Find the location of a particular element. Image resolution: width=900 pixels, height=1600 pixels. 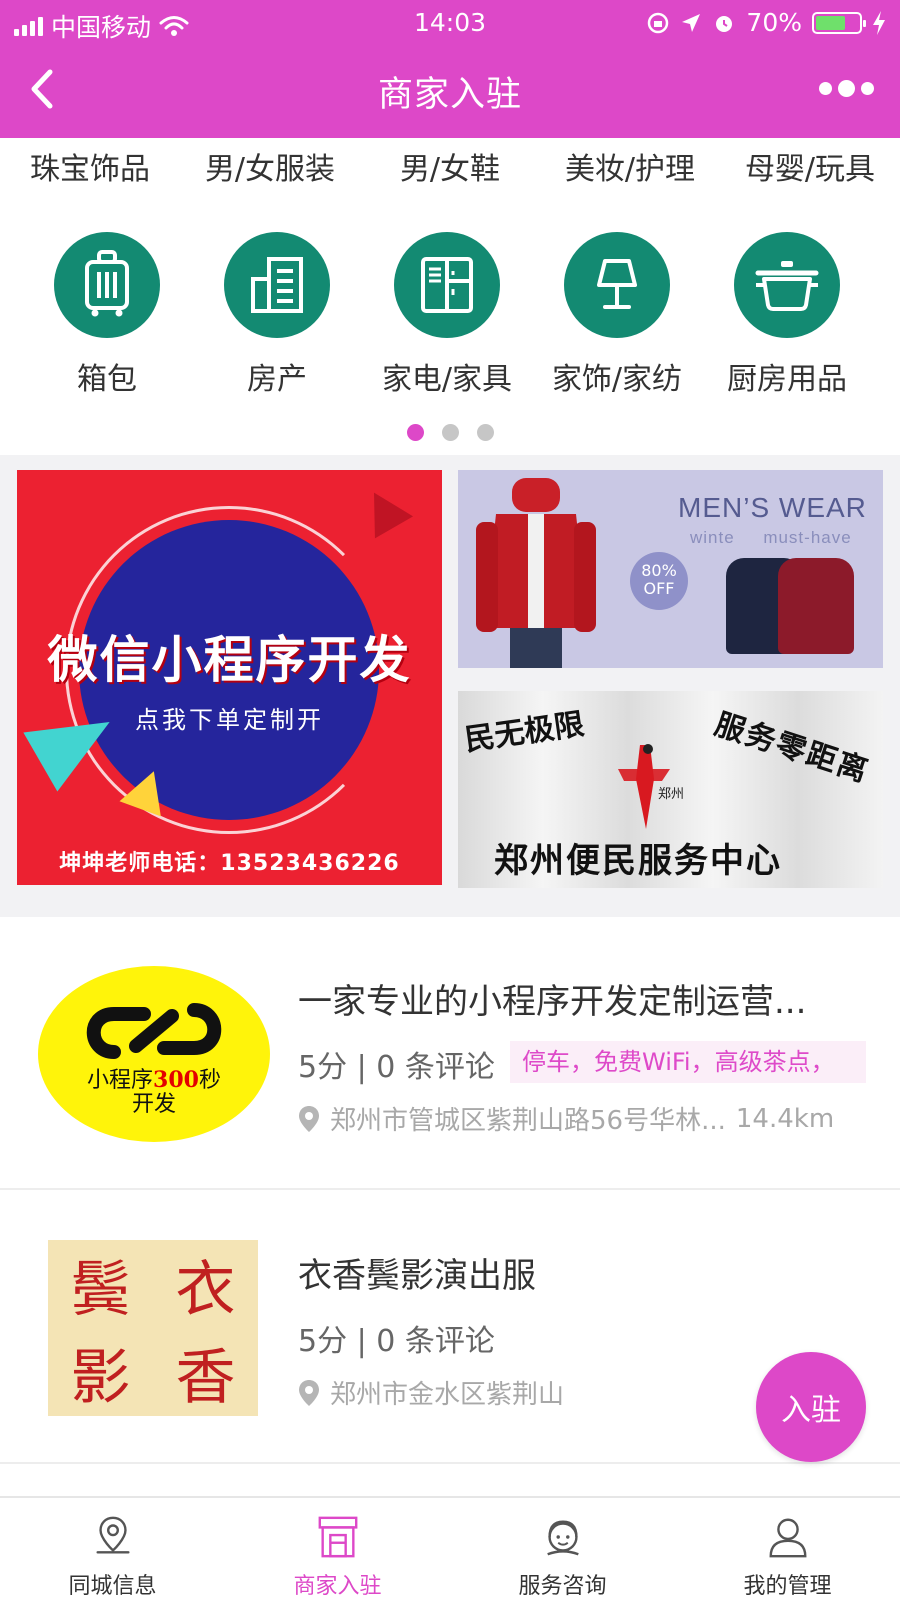

banner-decor-triangle is located at coordinates (384, 510).